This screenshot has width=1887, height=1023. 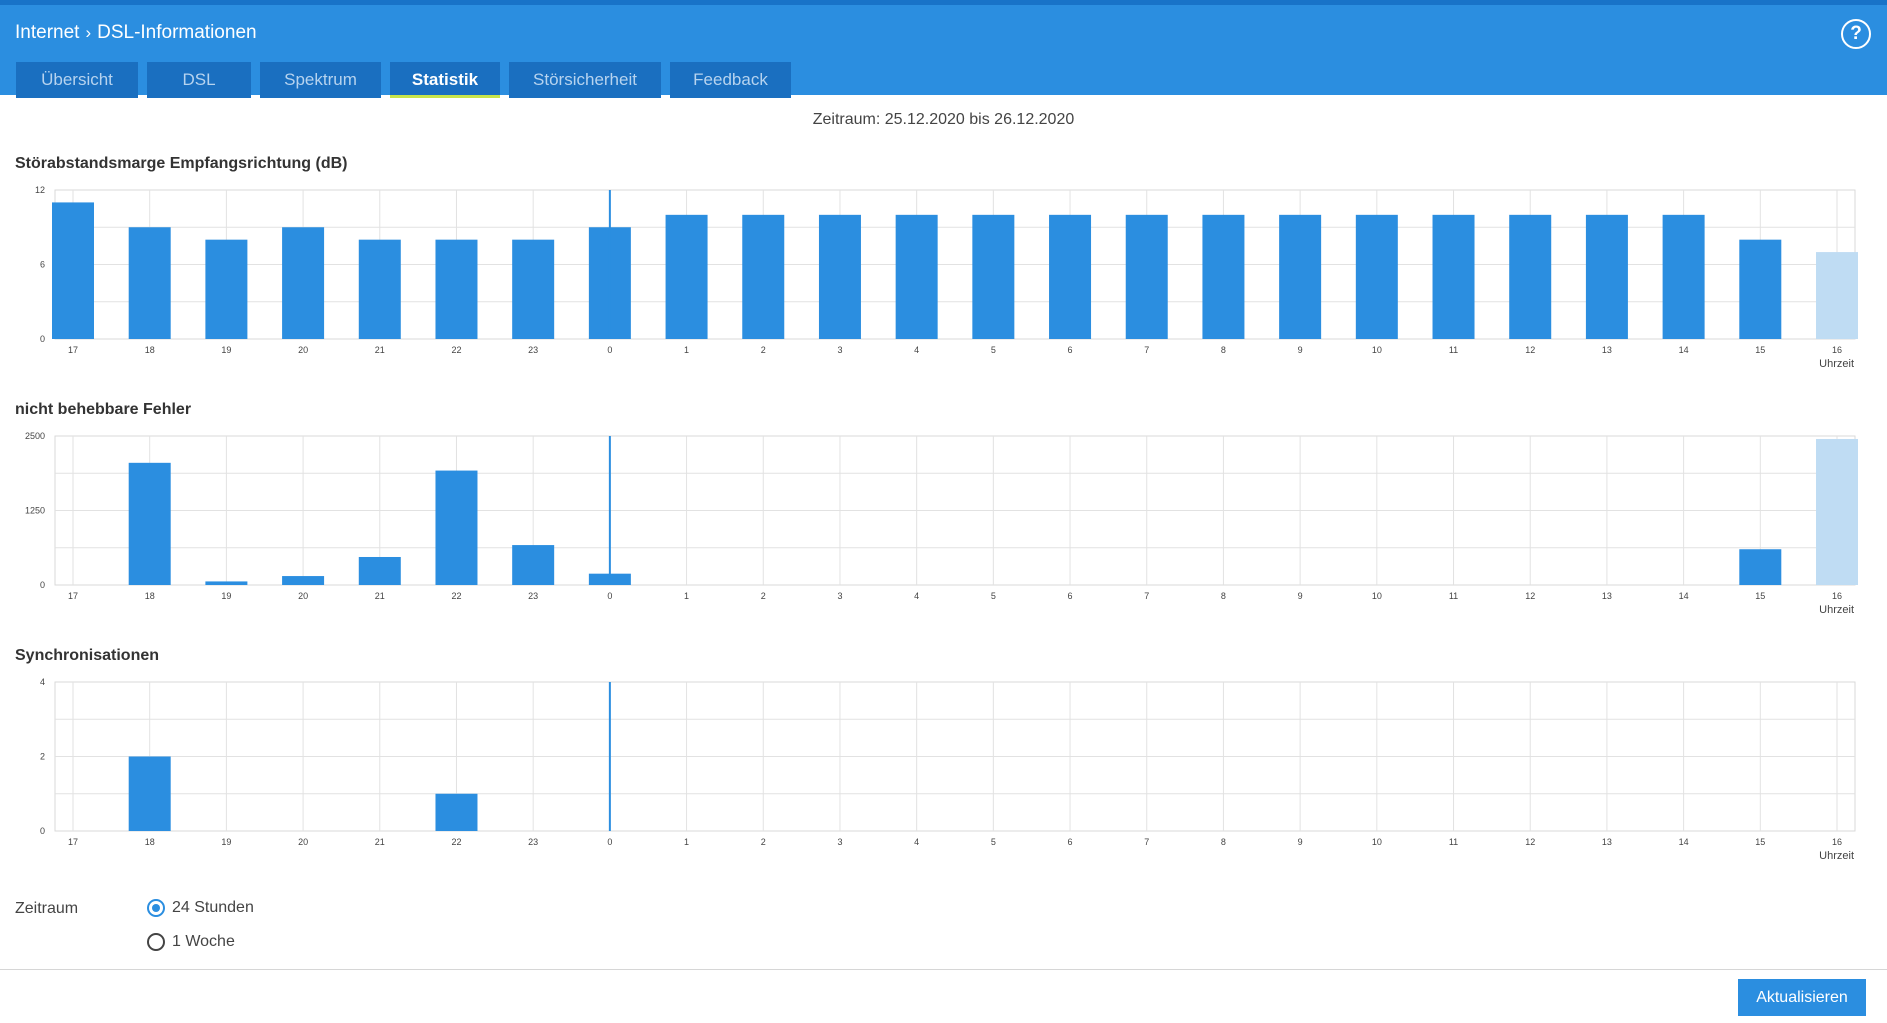 What do you see at coordinates (47, 908) in the screenshot?
I see `period-selector-label: Zeitraum` at bounding box center [47, 908].